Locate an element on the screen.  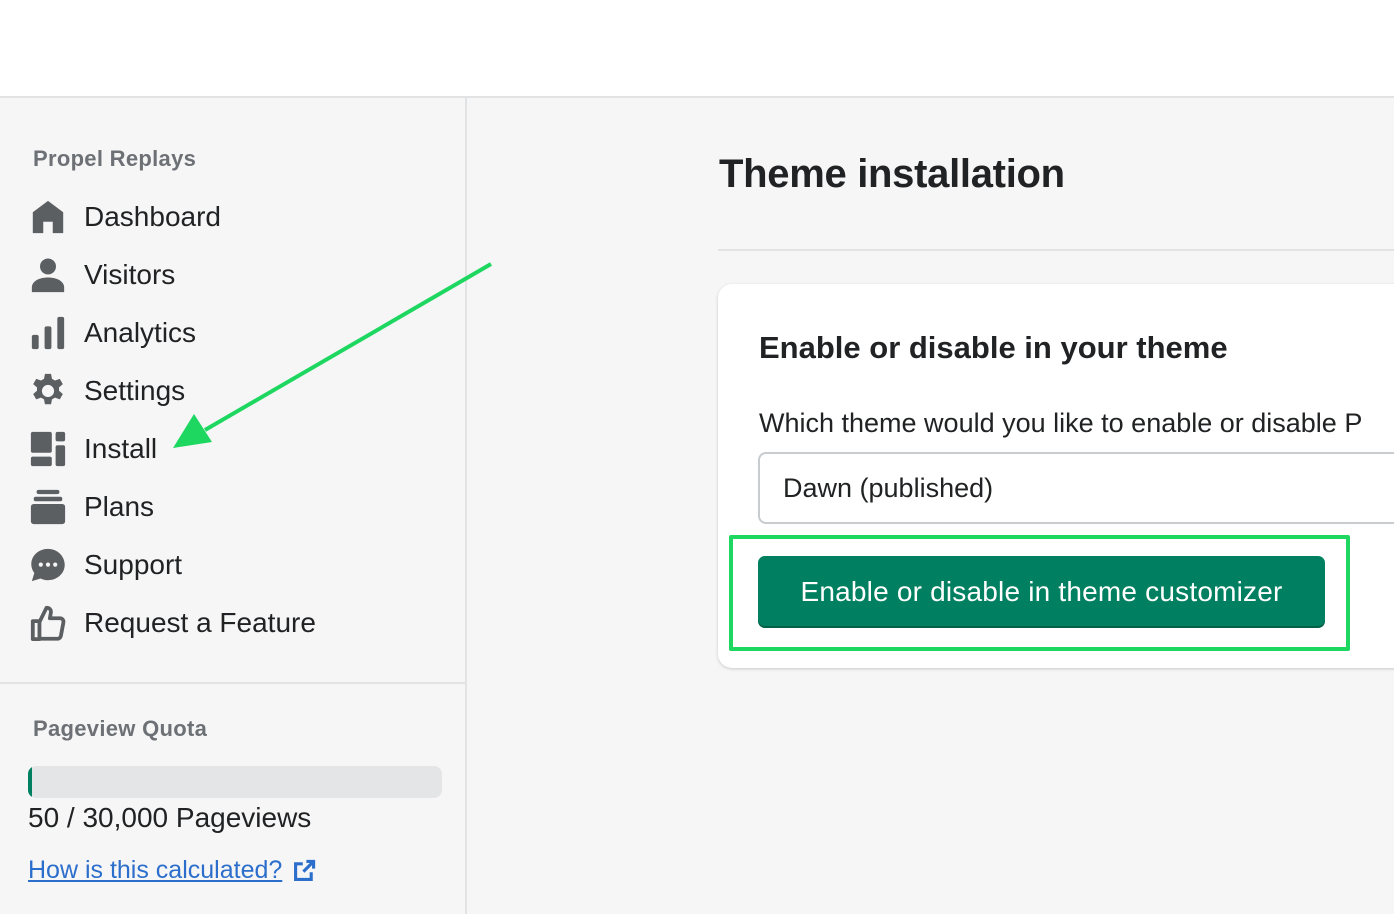
sidebar-item-label: Plans is located at coordinates (119, 506).